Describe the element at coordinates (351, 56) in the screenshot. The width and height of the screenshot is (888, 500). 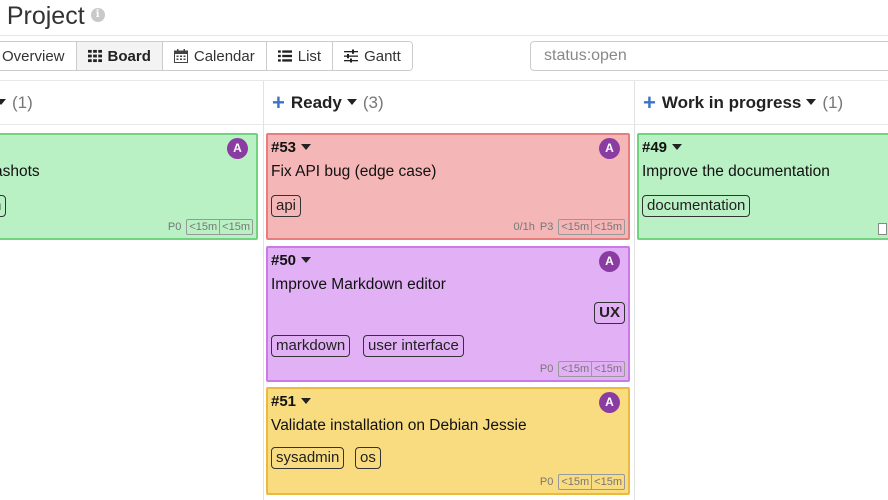
I see `sliders-icon` at that location.